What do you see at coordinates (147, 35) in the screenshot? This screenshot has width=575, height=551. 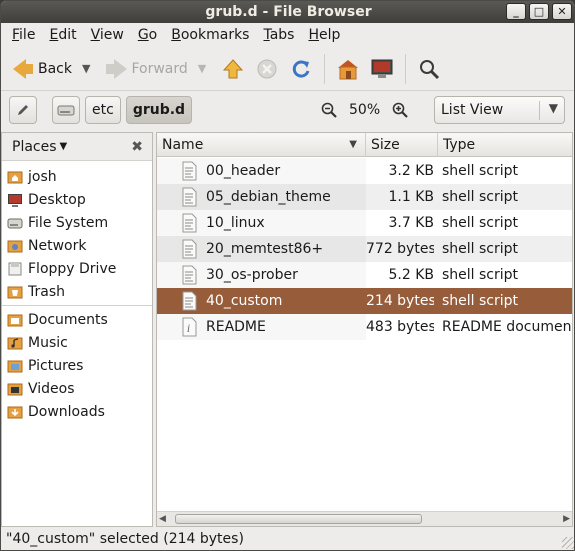 I see `menu-item: Go` at bounding box center [147, 35].